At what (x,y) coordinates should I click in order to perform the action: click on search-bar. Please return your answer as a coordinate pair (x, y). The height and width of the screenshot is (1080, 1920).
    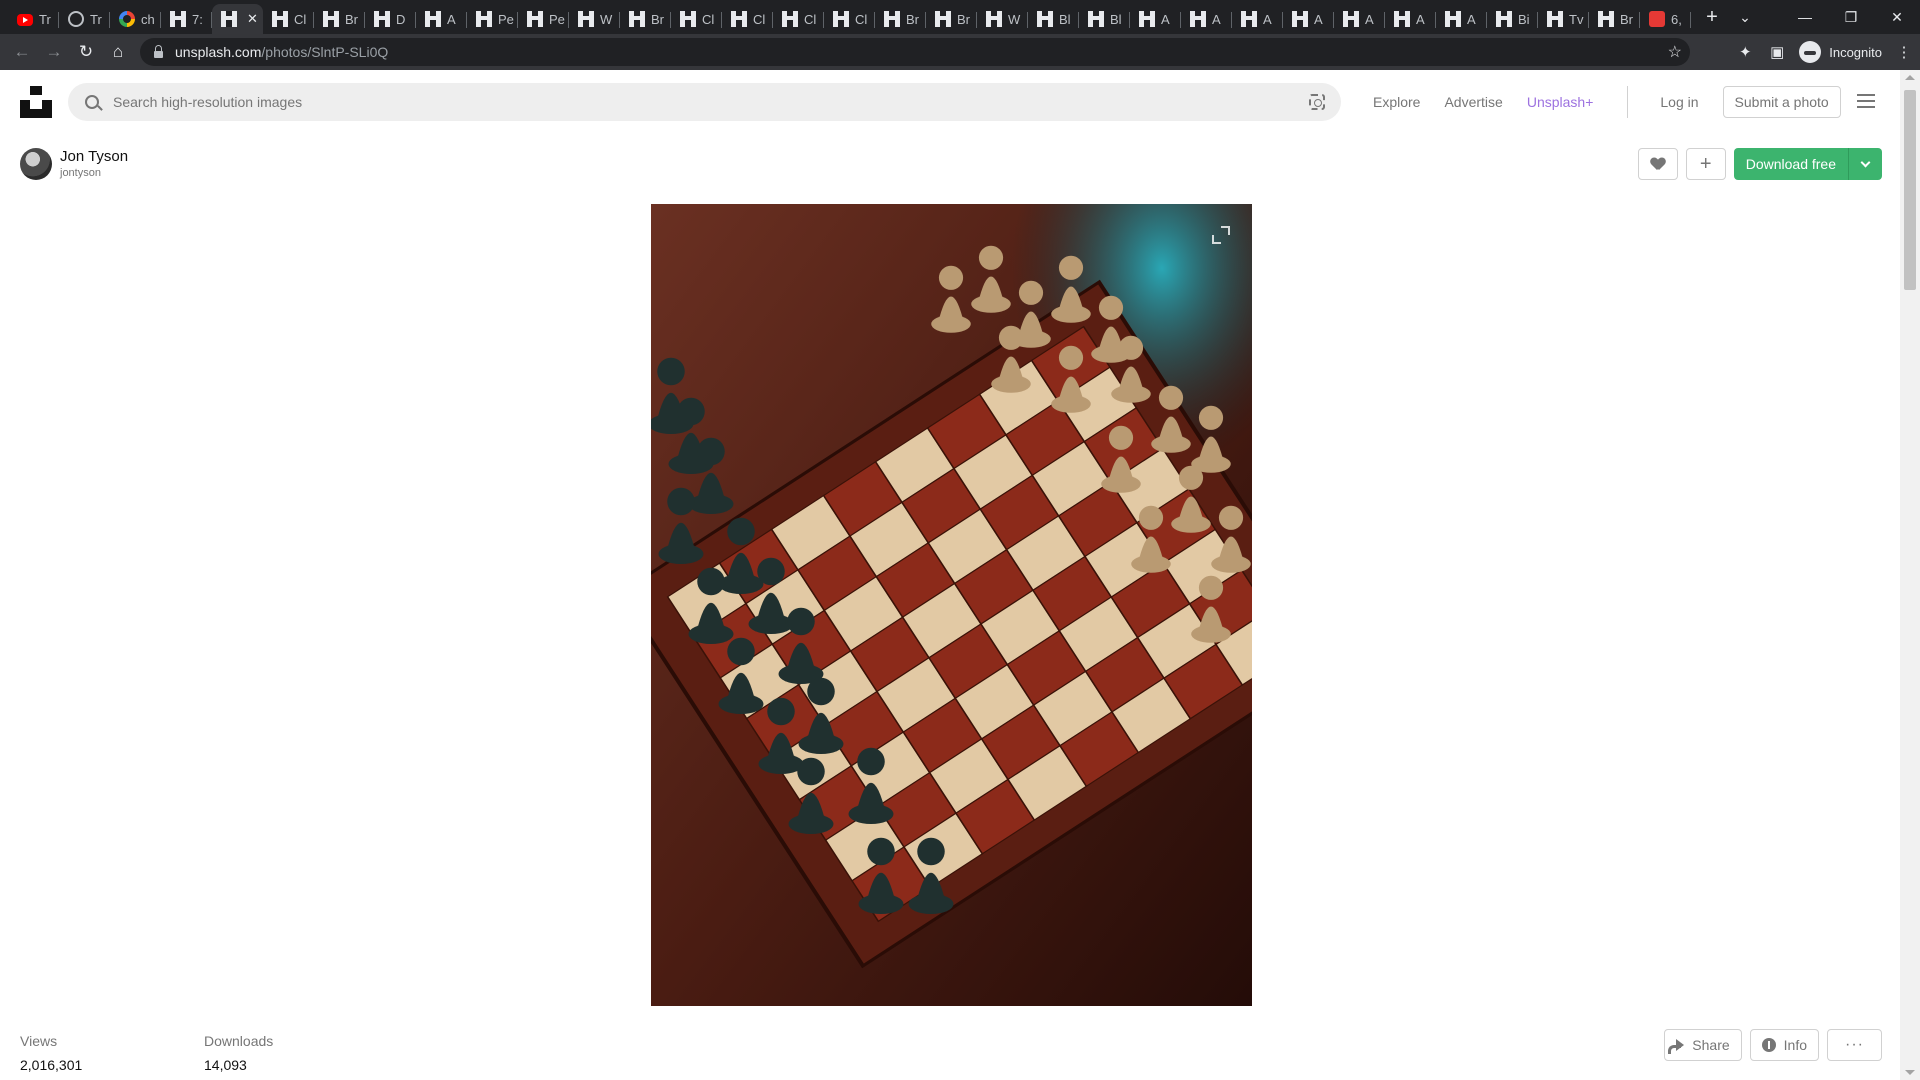
    Looking at the image, I should click on (704, 102).